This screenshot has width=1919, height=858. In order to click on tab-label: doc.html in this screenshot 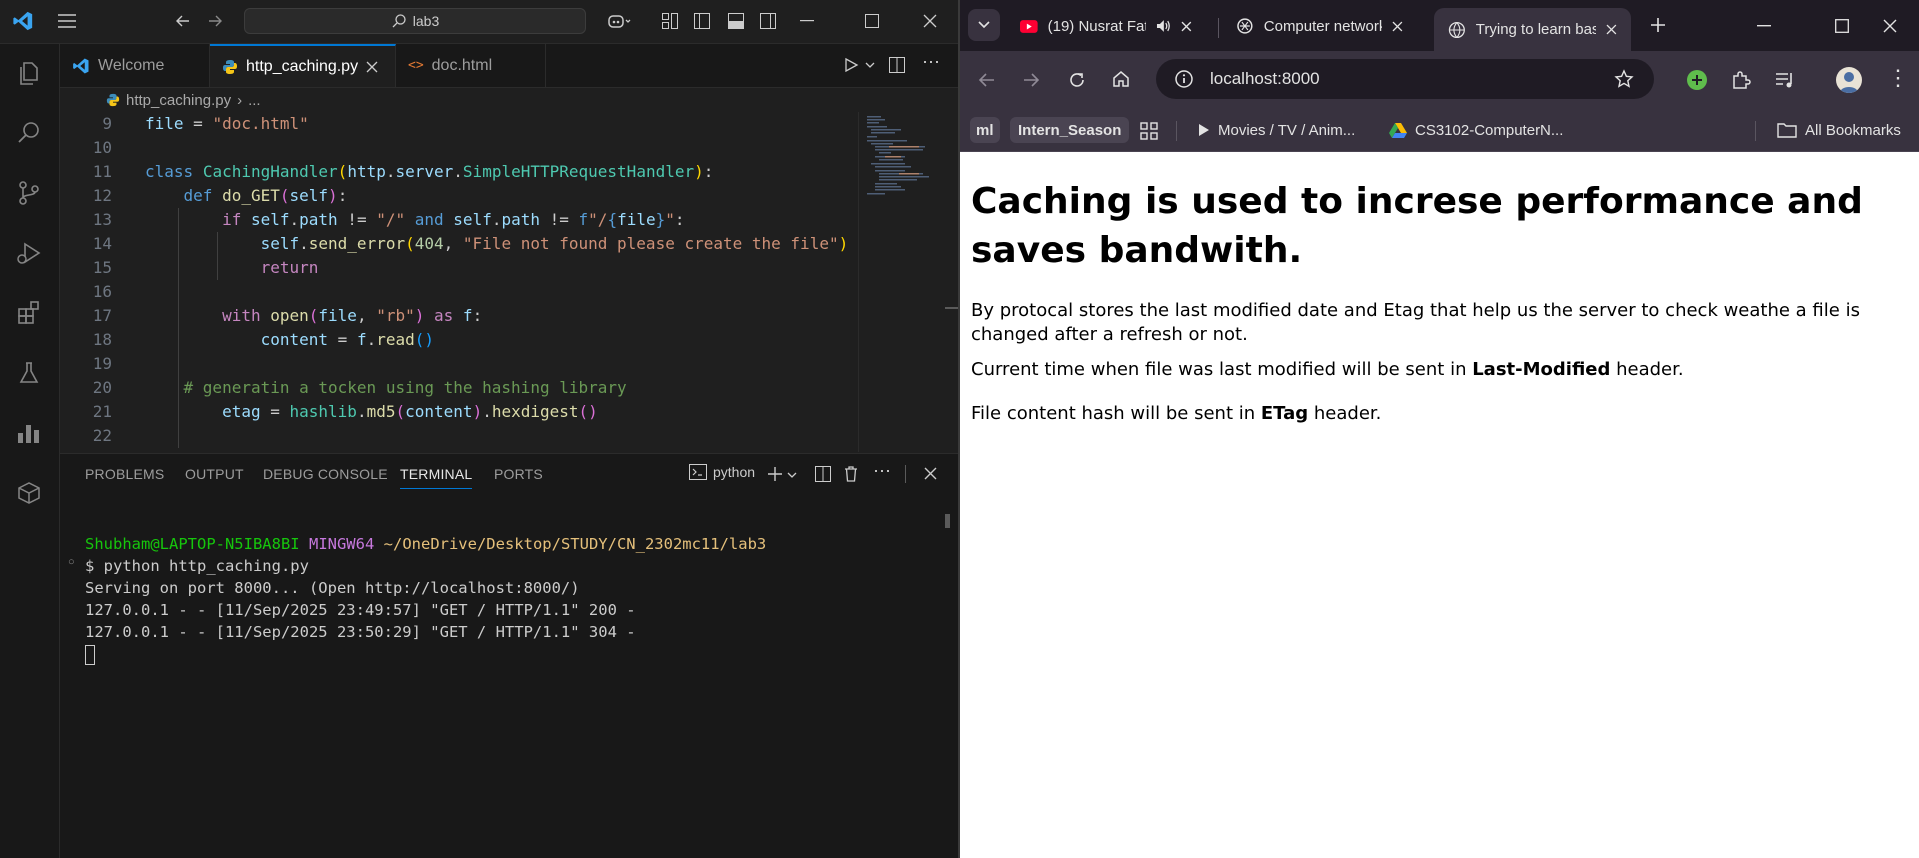, I will do `click(462, 65)`.